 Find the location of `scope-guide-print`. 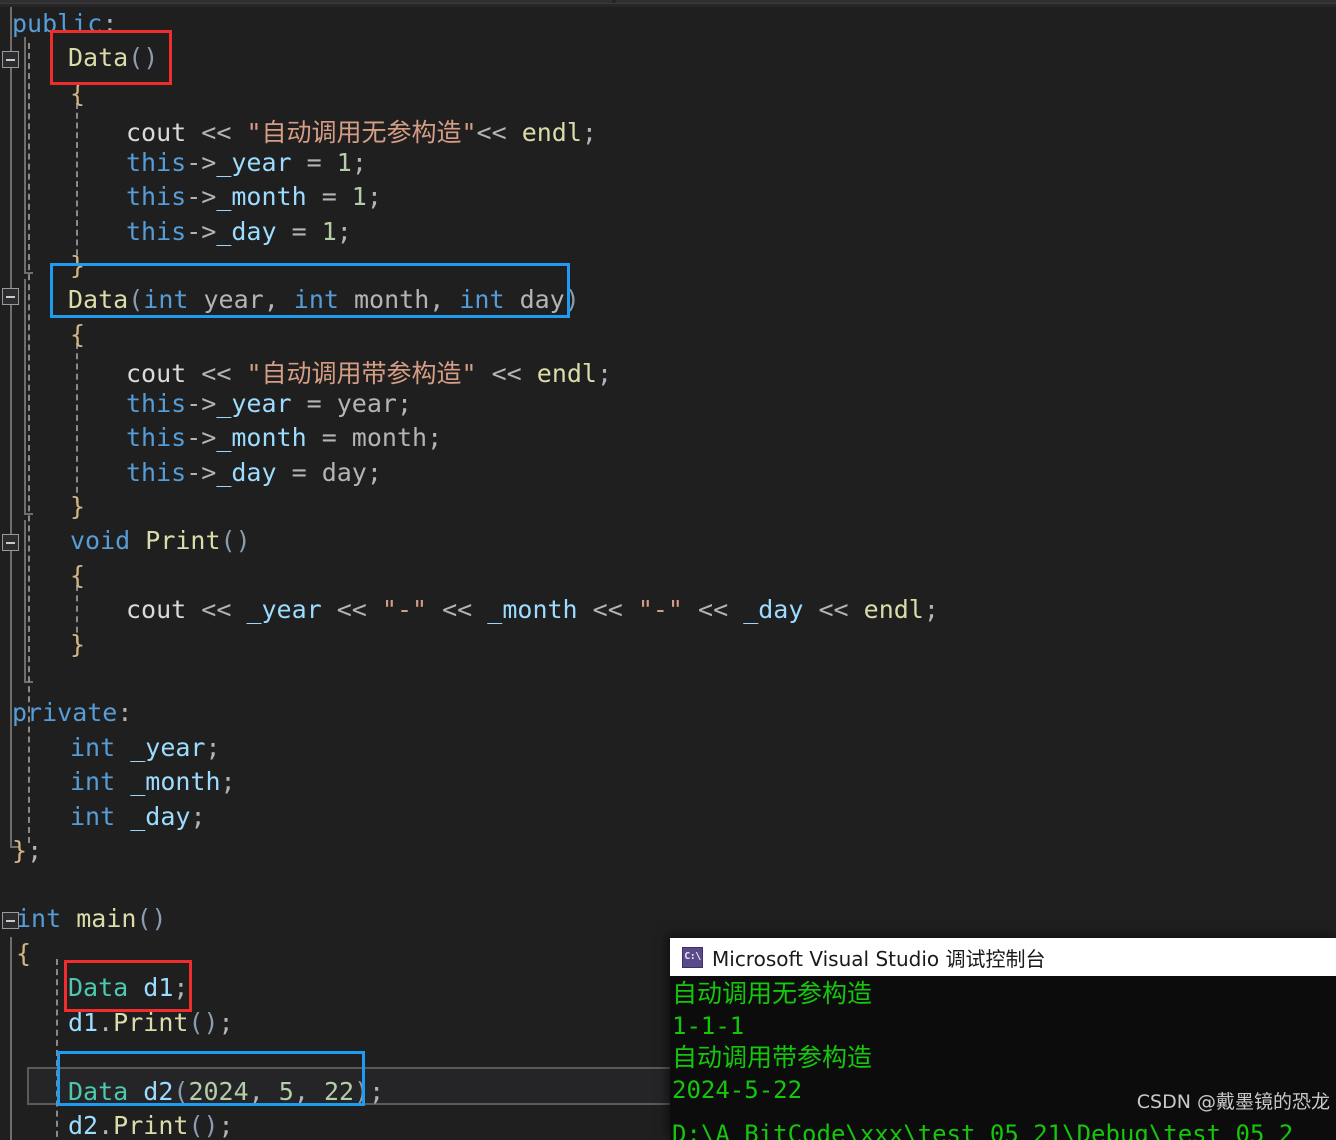

scope-guide-print is located at coordinates (25, 601).